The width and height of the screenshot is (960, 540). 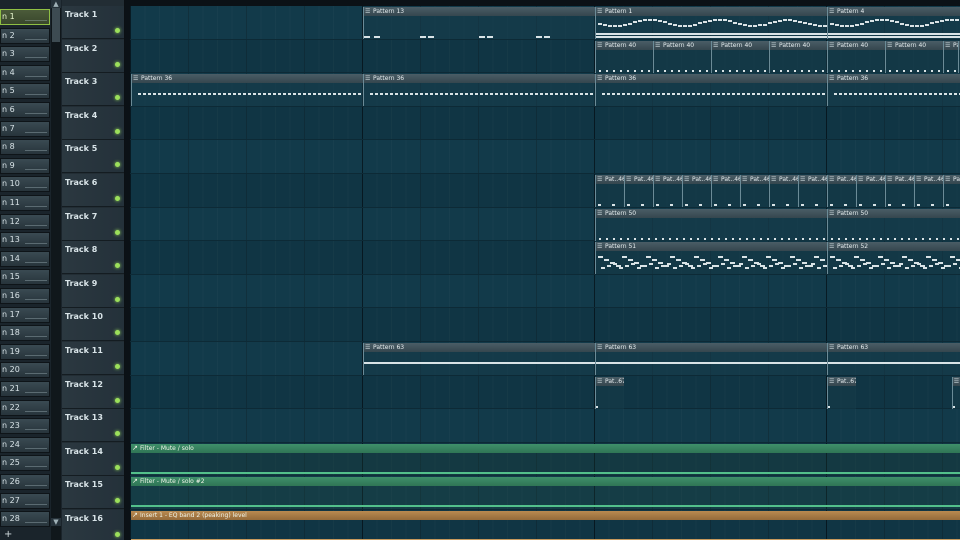 I want to click on pattern-item: n 13, so click(x=25, y=240).